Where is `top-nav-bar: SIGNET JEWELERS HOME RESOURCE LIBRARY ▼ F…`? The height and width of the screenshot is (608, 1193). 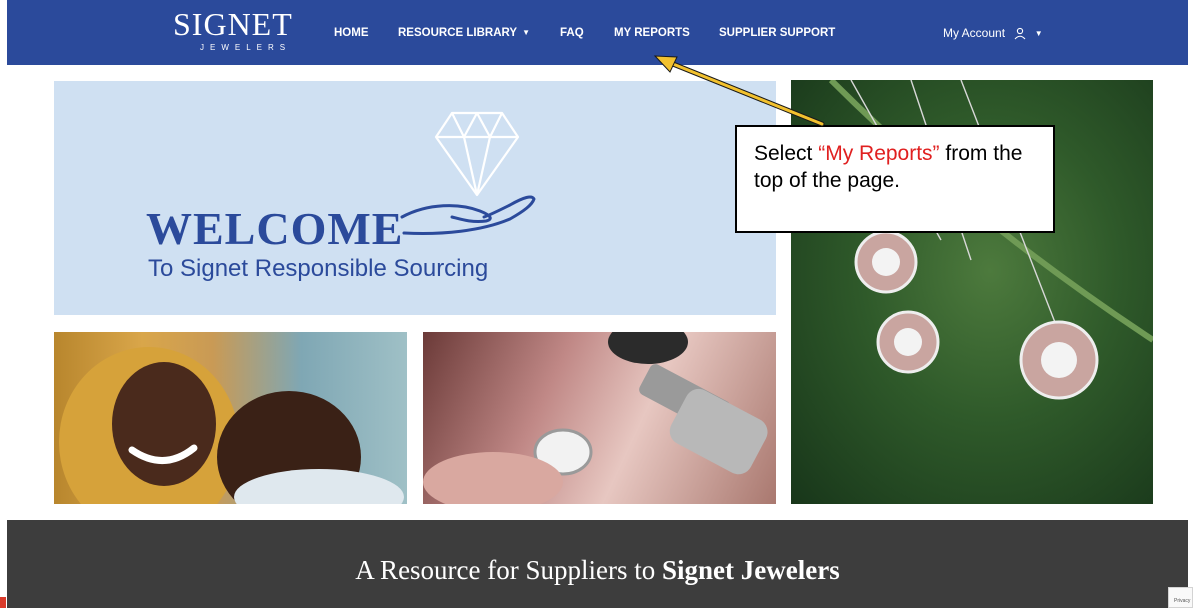
top-nav-bar: SIGNET JEWELERS HOME RESOURCE LIBRARY ▼ F… is located at coordinates (597, 32).